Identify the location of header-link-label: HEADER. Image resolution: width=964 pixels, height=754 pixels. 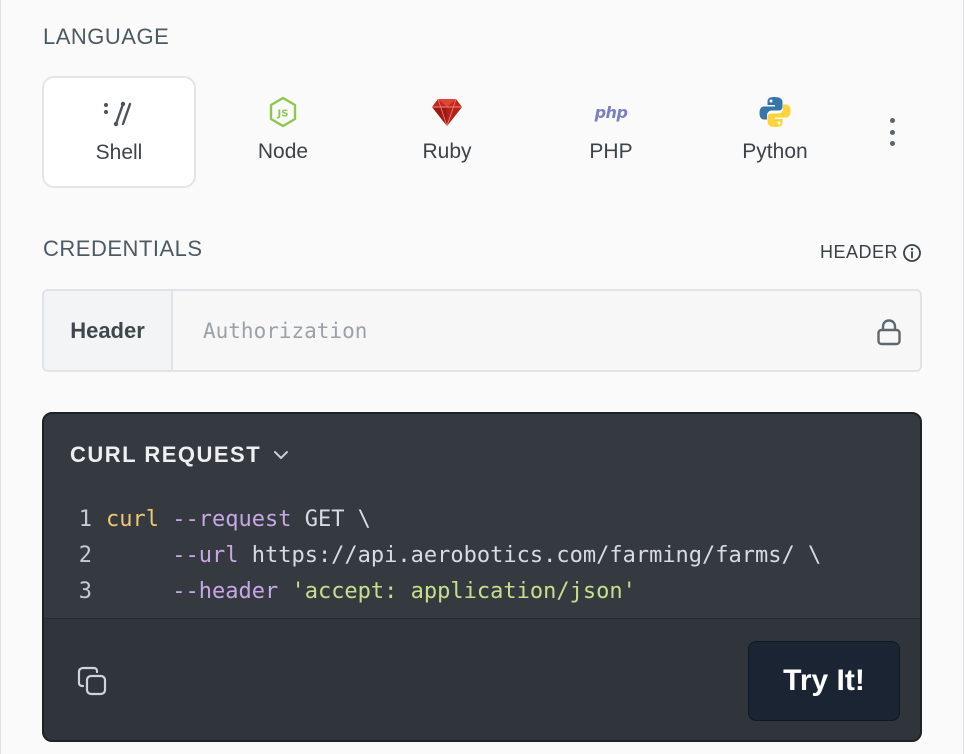
(858, 252).